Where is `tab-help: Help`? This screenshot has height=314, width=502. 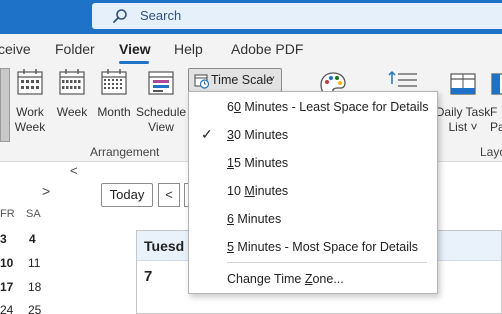
tab-help: Help is located at coordinates (188, 49).